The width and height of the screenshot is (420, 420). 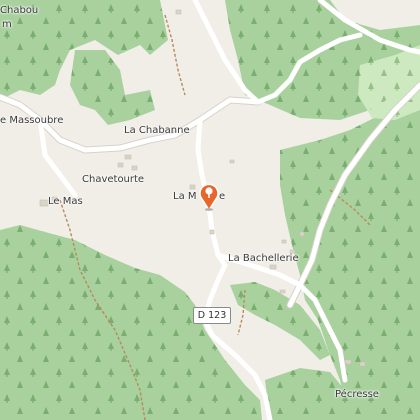 What do you see at coordinates (209, 196) in the screenshot?
I see `location-pin-icon` at bounding box center [209, 196].